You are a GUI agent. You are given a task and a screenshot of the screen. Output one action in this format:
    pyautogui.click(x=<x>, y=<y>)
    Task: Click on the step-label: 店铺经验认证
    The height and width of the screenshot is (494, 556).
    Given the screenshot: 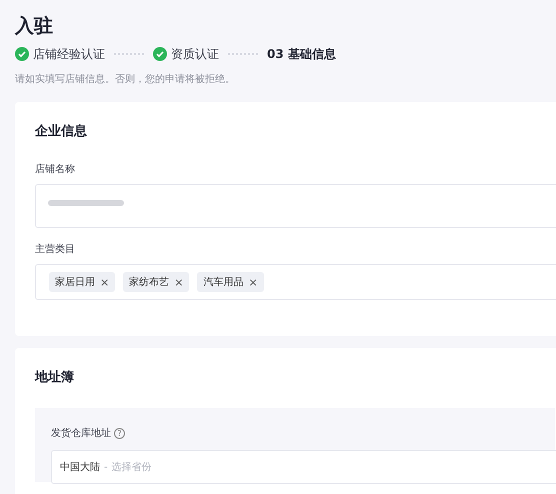 What is the action you would take?
    pyautogui.click(x=69, y=54)
    